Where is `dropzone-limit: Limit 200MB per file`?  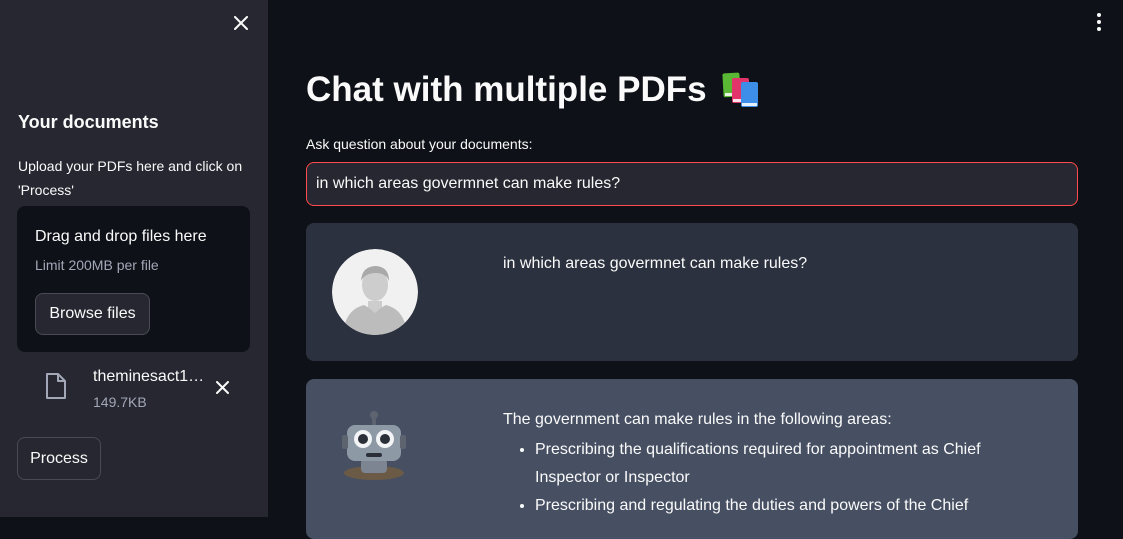
dropzone-limit: Limit 200MB per file is located at coordinates (97, 265).